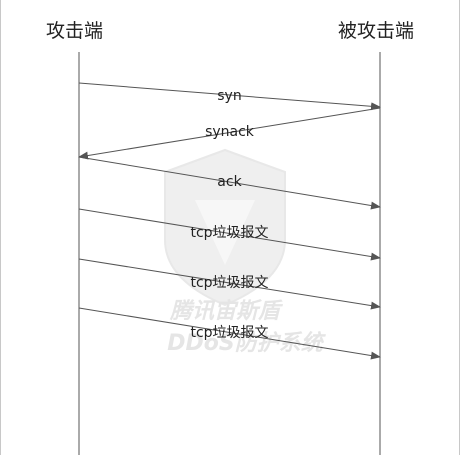  I want to click on message-label-4: tcp垃圾报文, so click(229, 233).